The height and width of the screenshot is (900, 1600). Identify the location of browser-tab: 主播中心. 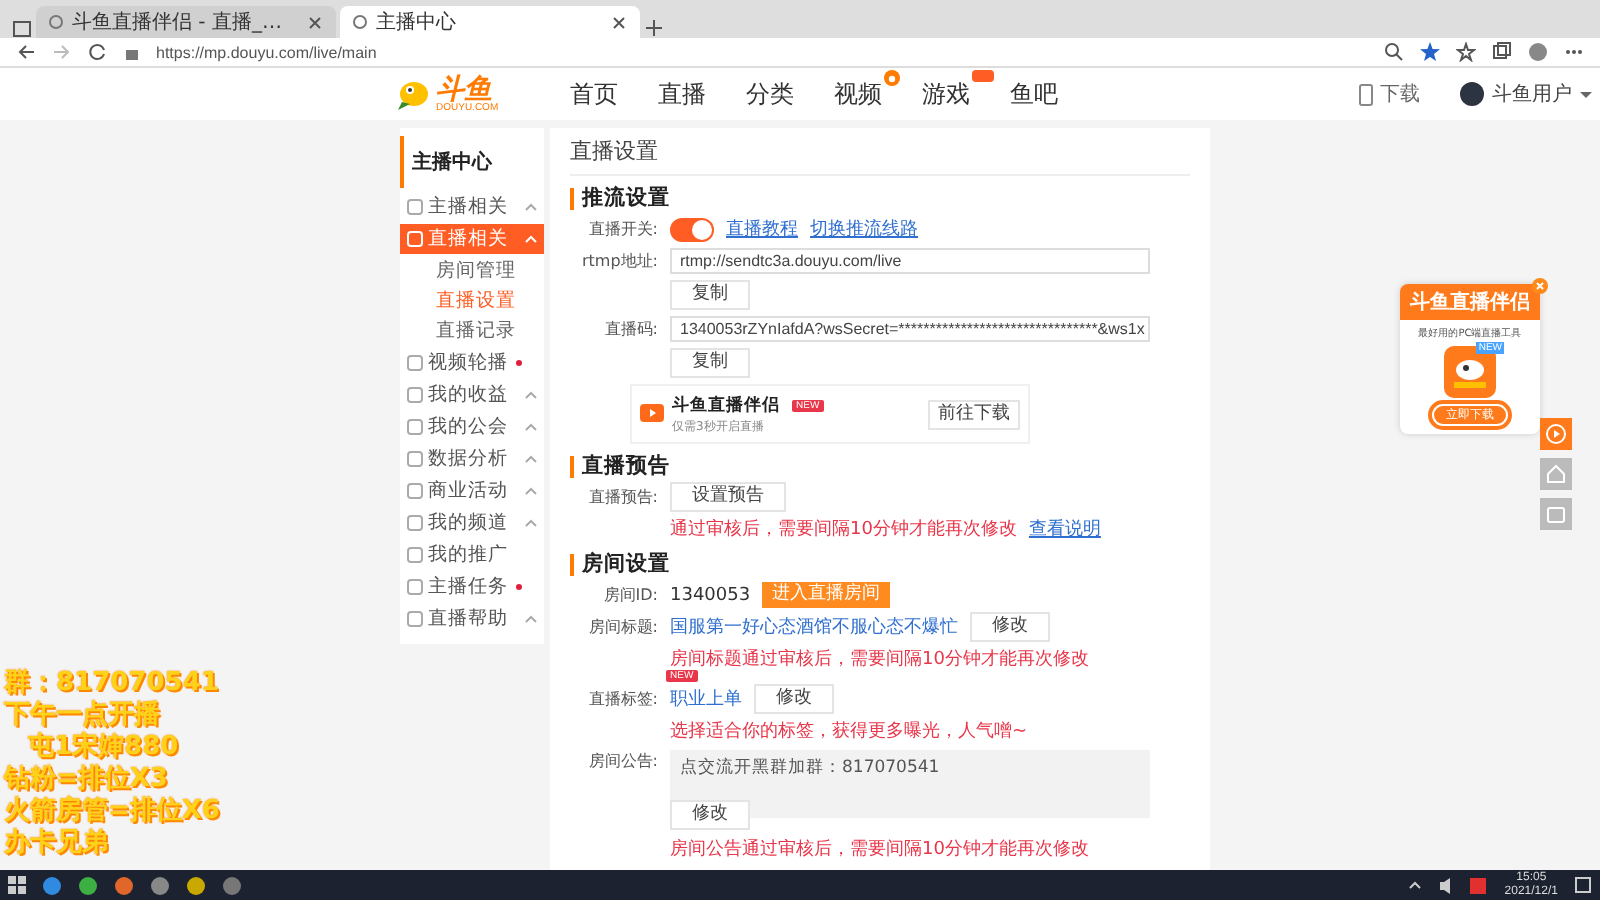
(490, 22).